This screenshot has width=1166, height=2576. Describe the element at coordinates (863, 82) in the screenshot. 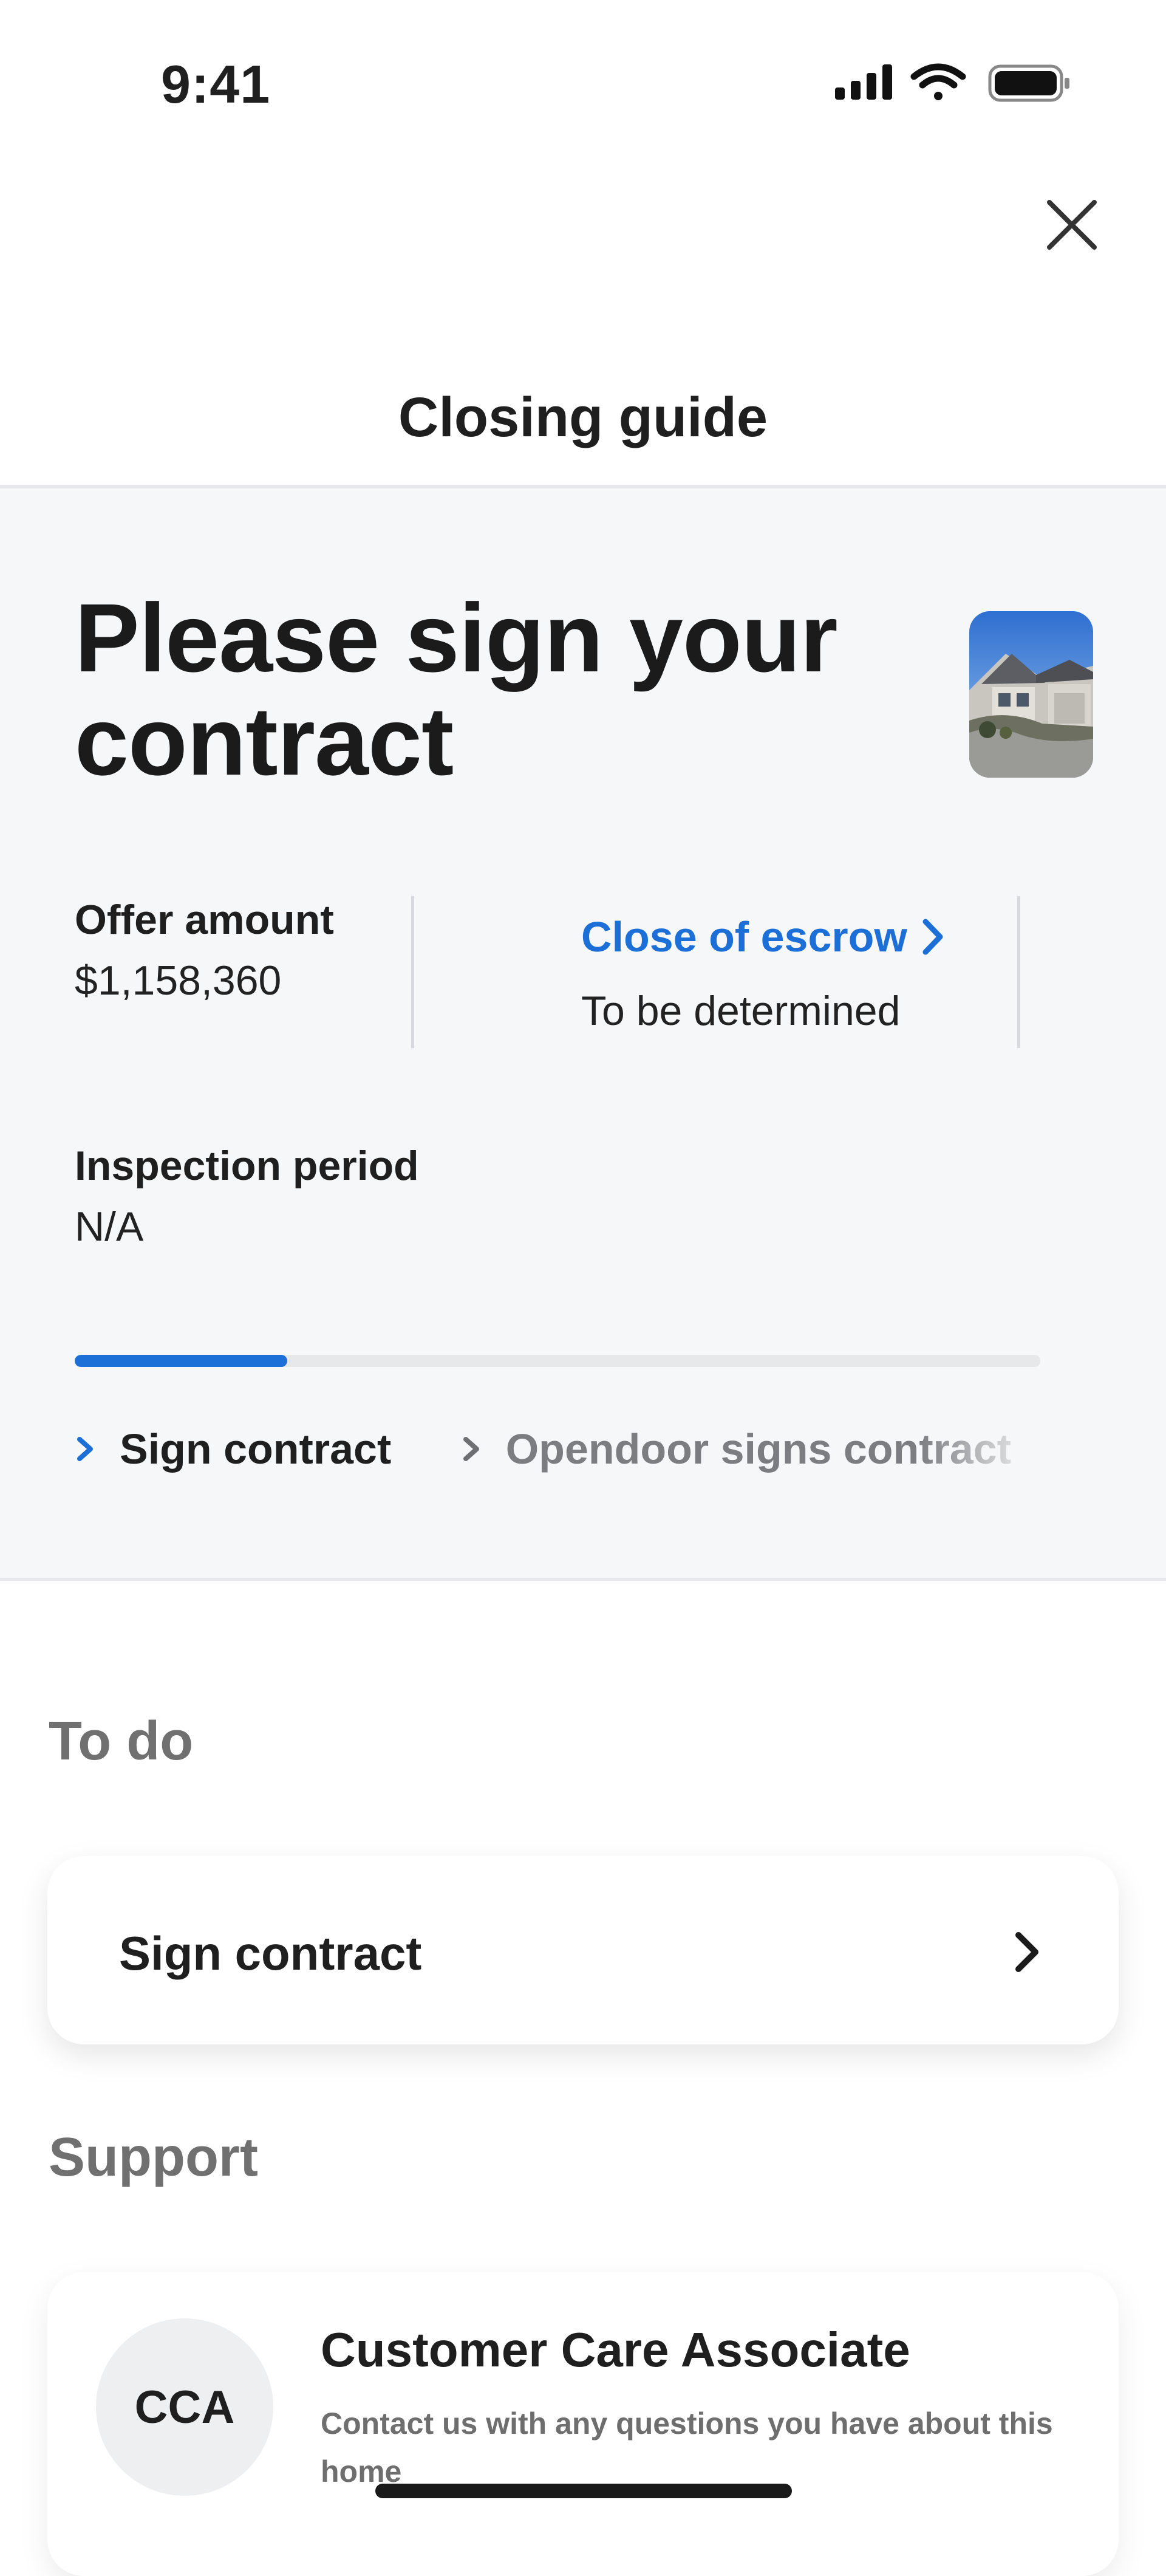

I see `cellular-signal-icon` at that location.